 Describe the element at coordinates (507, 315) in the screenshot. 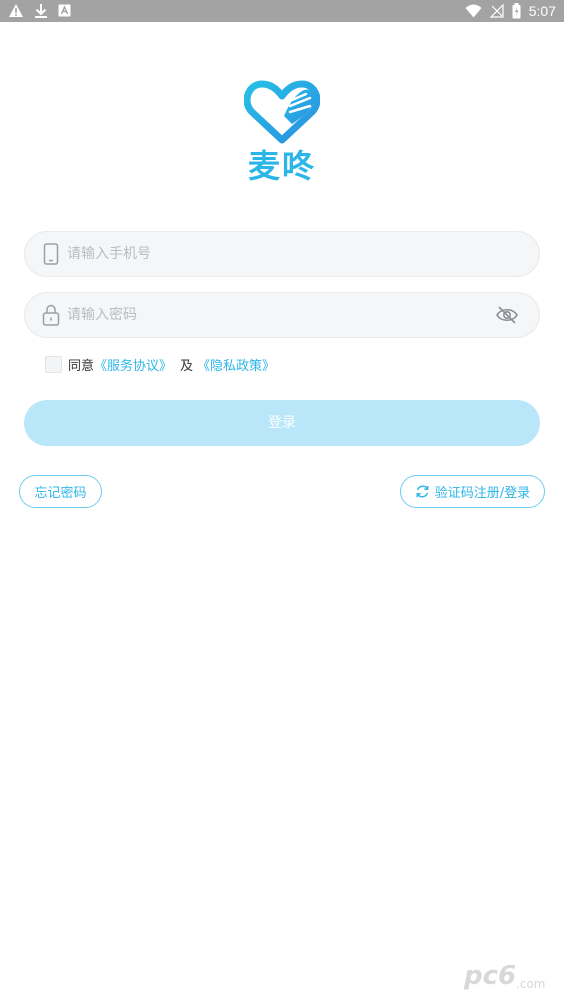

I see `eye-hidden-icon` at that location.